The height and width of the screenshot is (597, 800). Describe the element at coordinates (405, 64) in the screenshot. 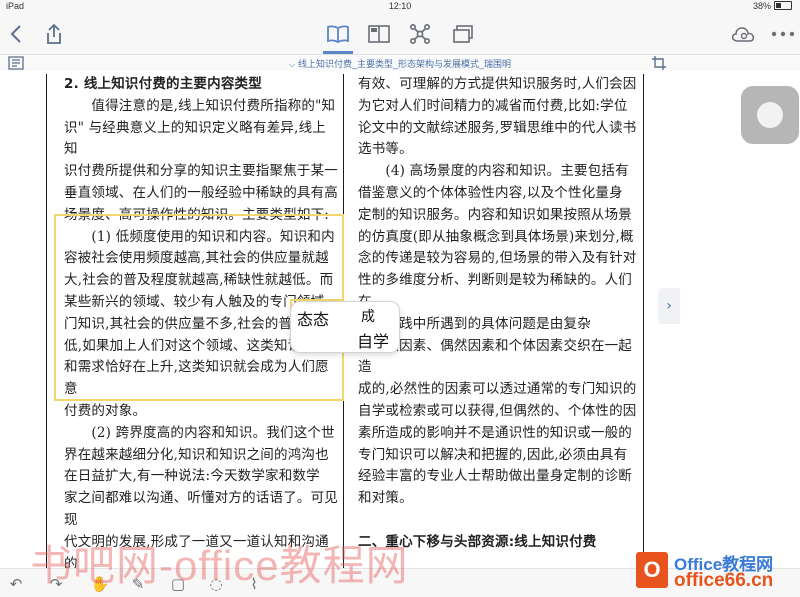

I see `breadcrumb-text: 线上知识付费_主要类型_形态架构与发展模式_瑞围明` at that location.